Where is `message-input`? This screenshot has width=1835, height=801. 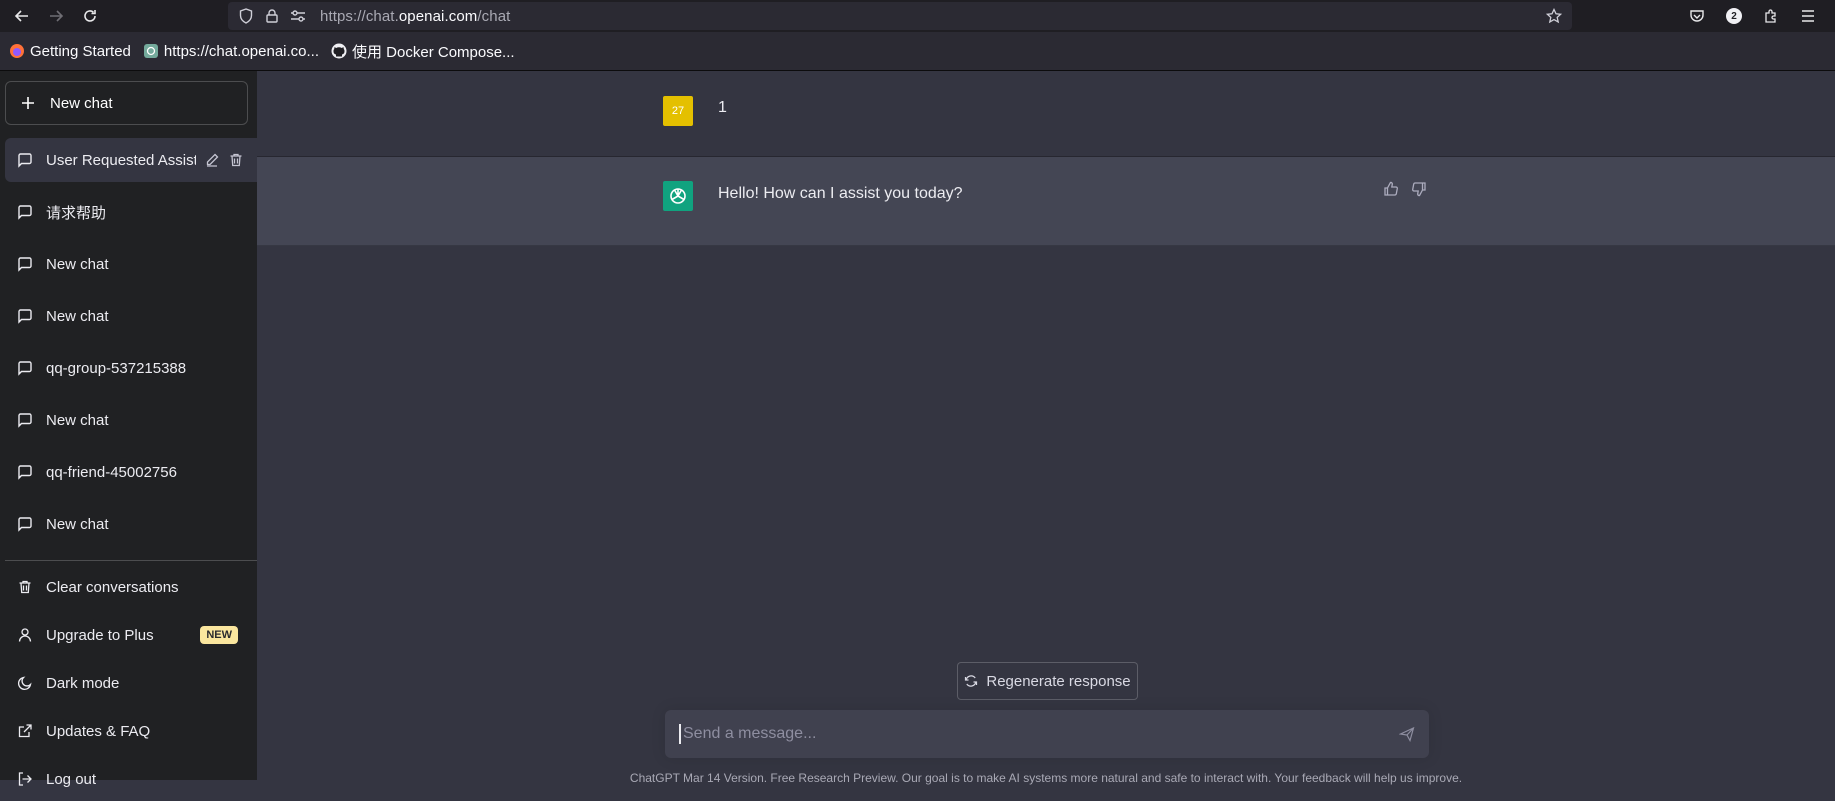
message-input is located at coordinates (1032, 734).